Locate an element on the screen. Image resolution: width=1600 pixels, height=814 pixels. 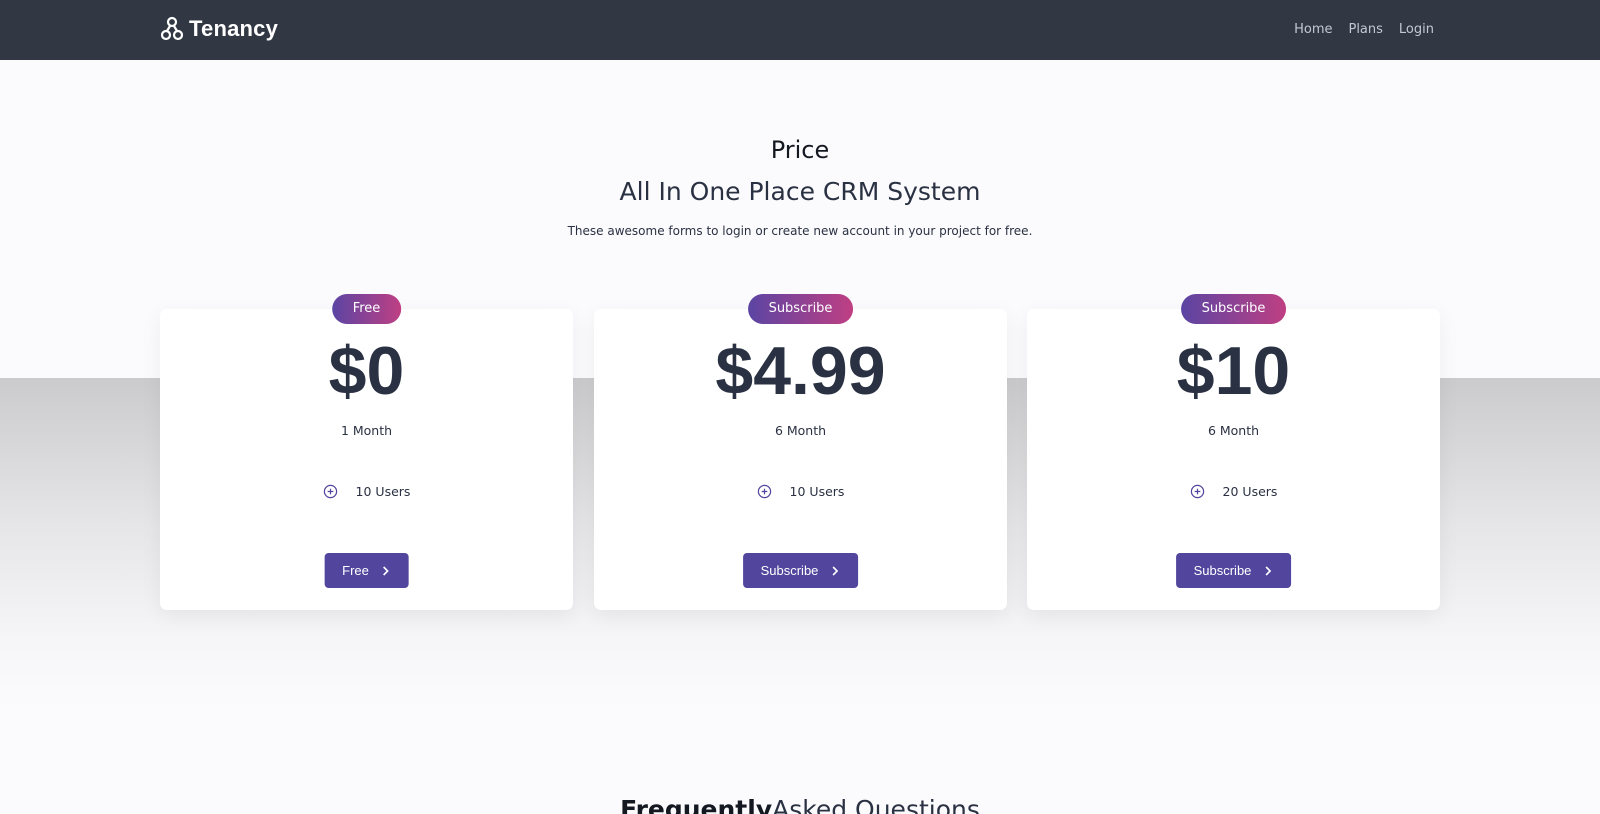
plan-badge: Free is located at coordinates (366, 309).